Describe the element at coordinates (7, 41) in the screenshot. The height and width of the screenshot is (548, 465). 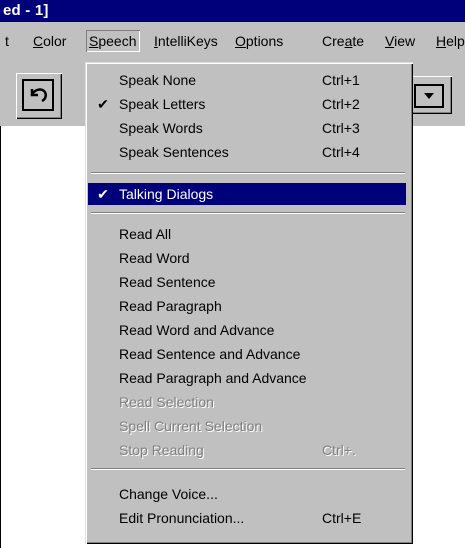
I see `menu-text: t` at that location.